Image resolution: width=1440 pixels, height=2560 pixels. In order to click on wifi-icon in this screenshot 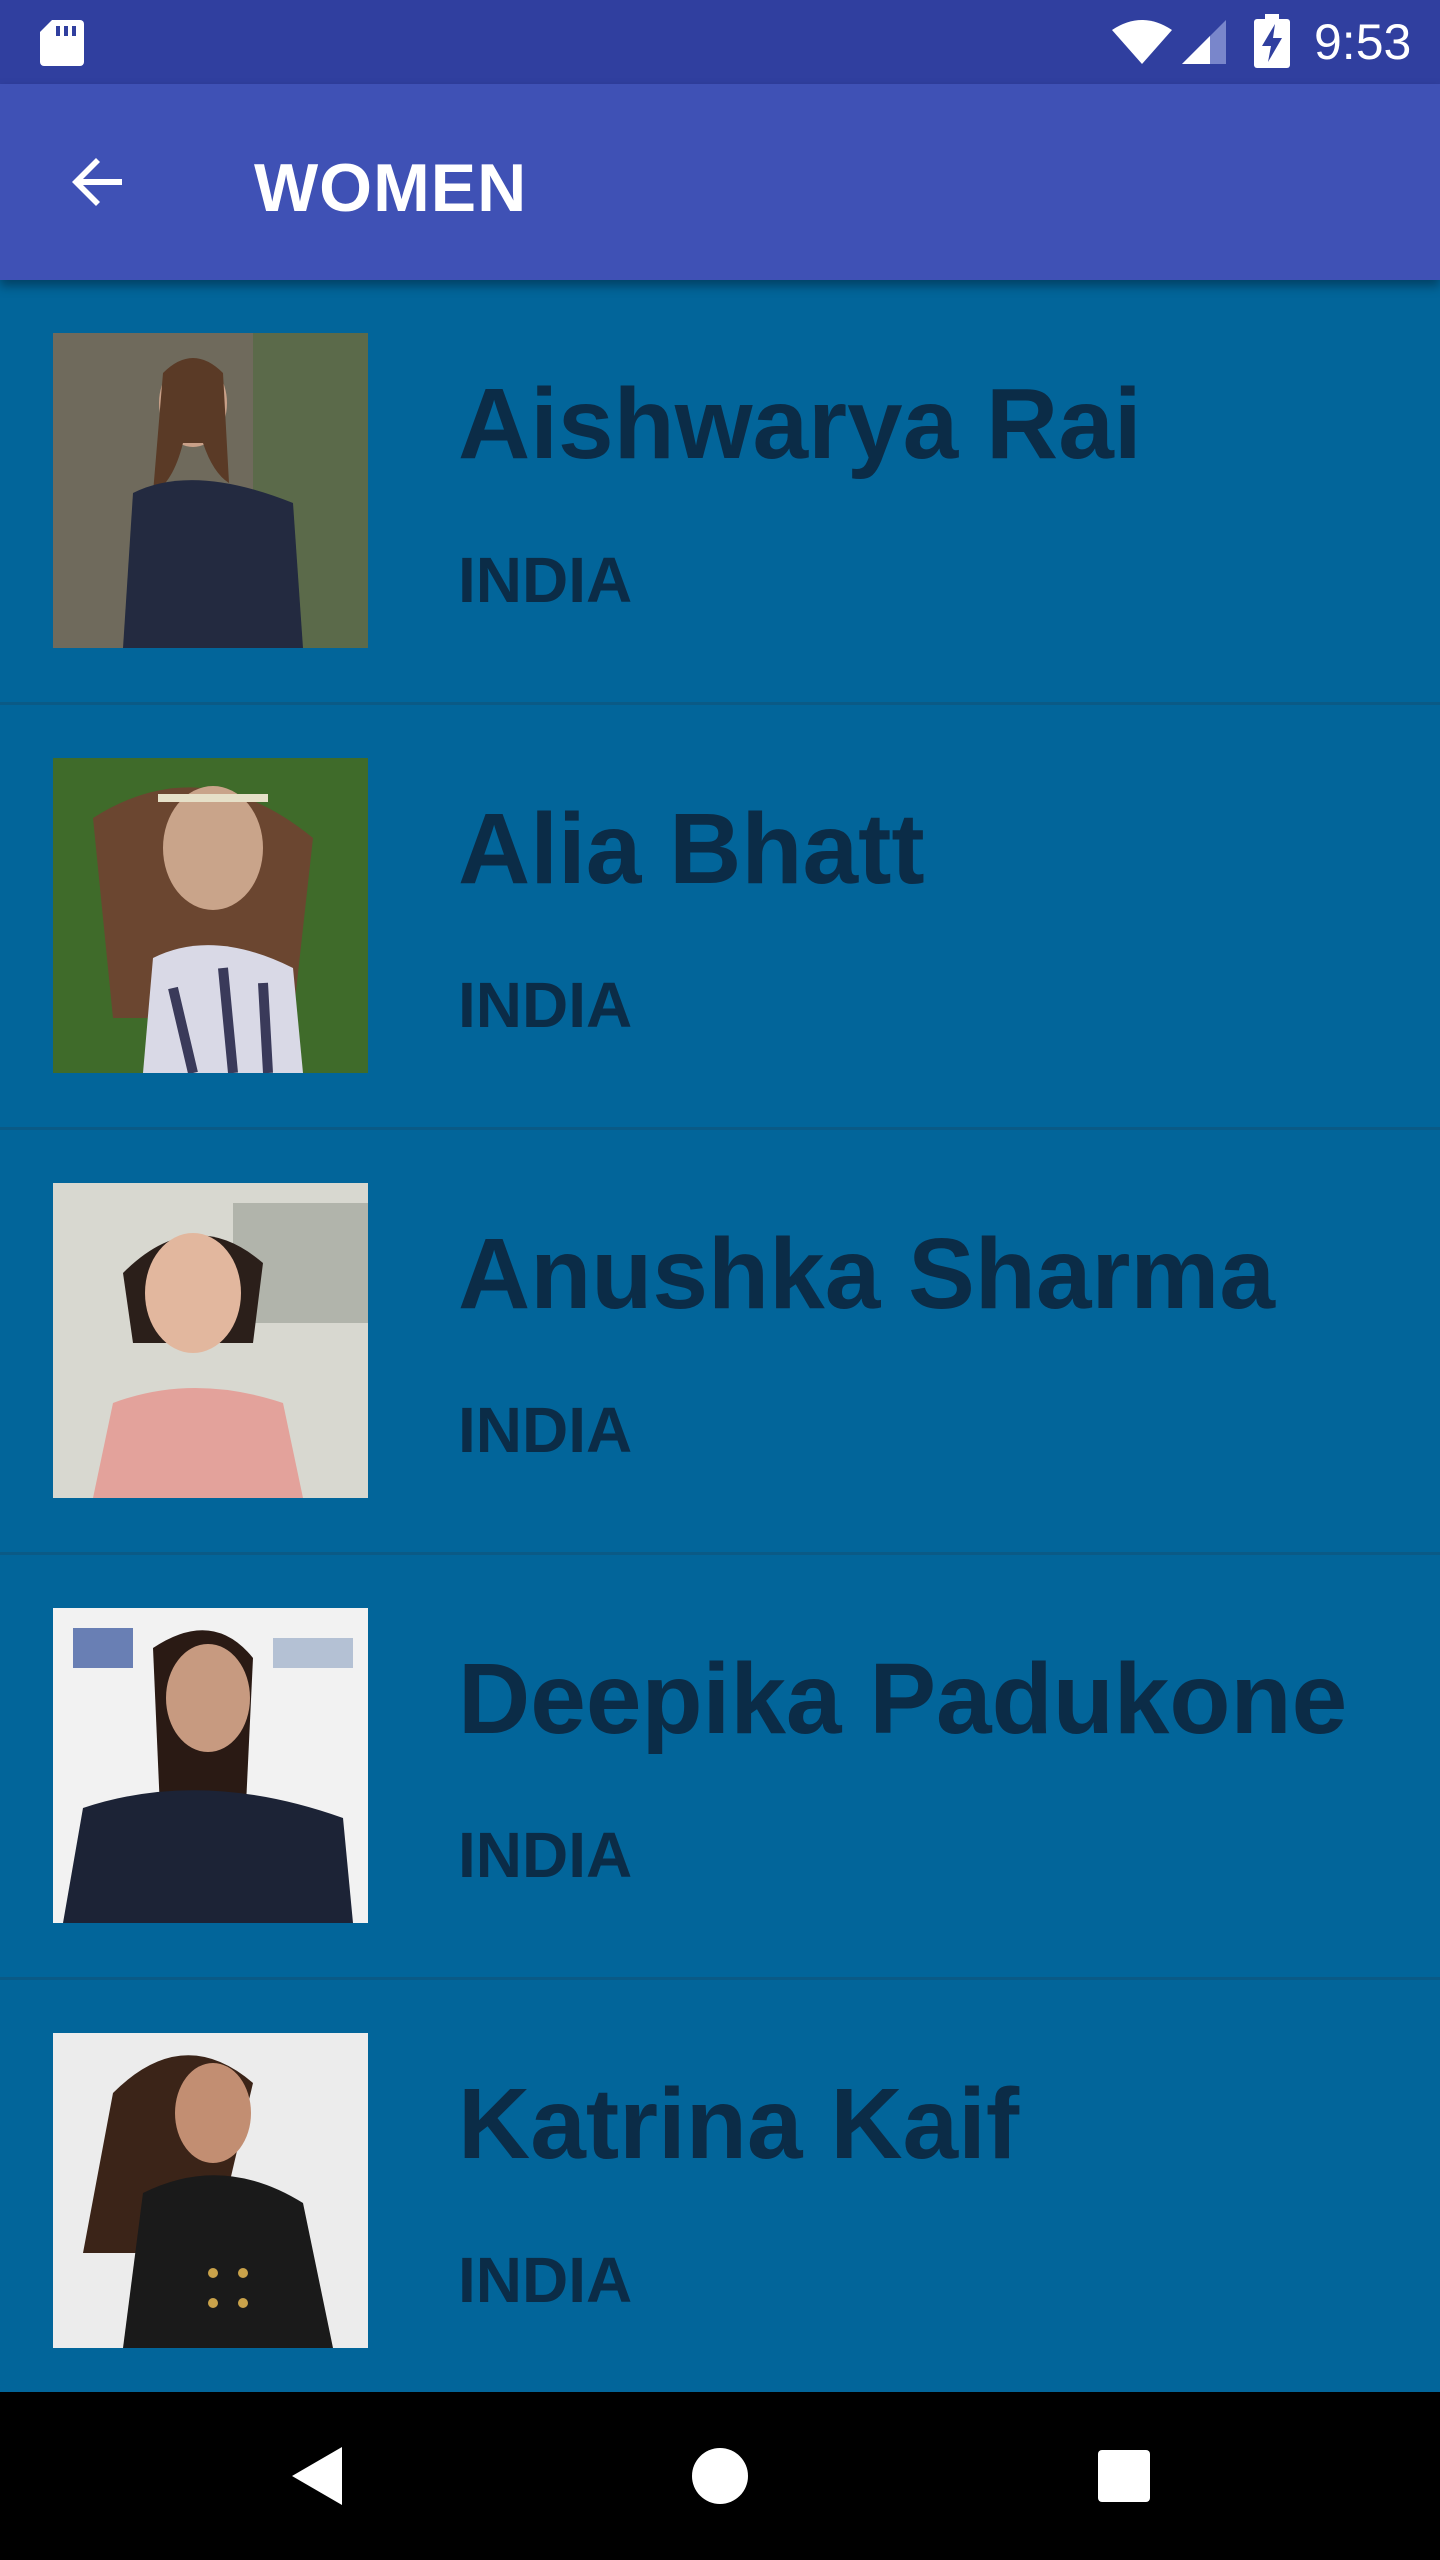, I will do `click(1142, 42)`.